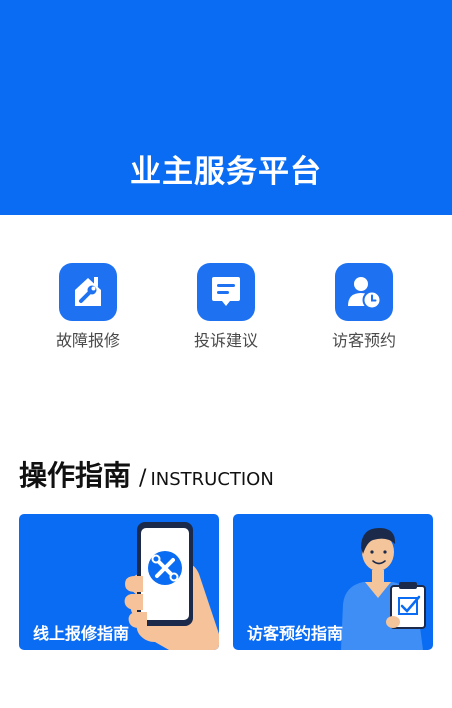 Image resolution: width=452 pixels, height=708 pixels. I want to click on page-title: 业主服务平台, so click(226, 172).